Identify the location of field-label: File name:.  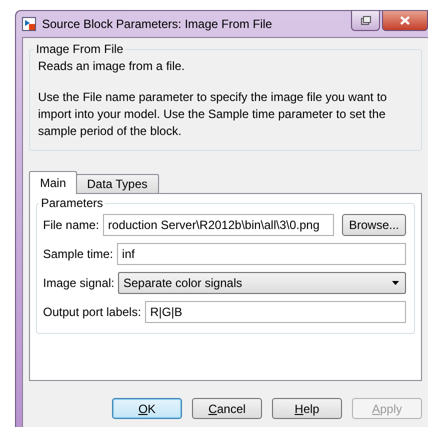
(71, 225).